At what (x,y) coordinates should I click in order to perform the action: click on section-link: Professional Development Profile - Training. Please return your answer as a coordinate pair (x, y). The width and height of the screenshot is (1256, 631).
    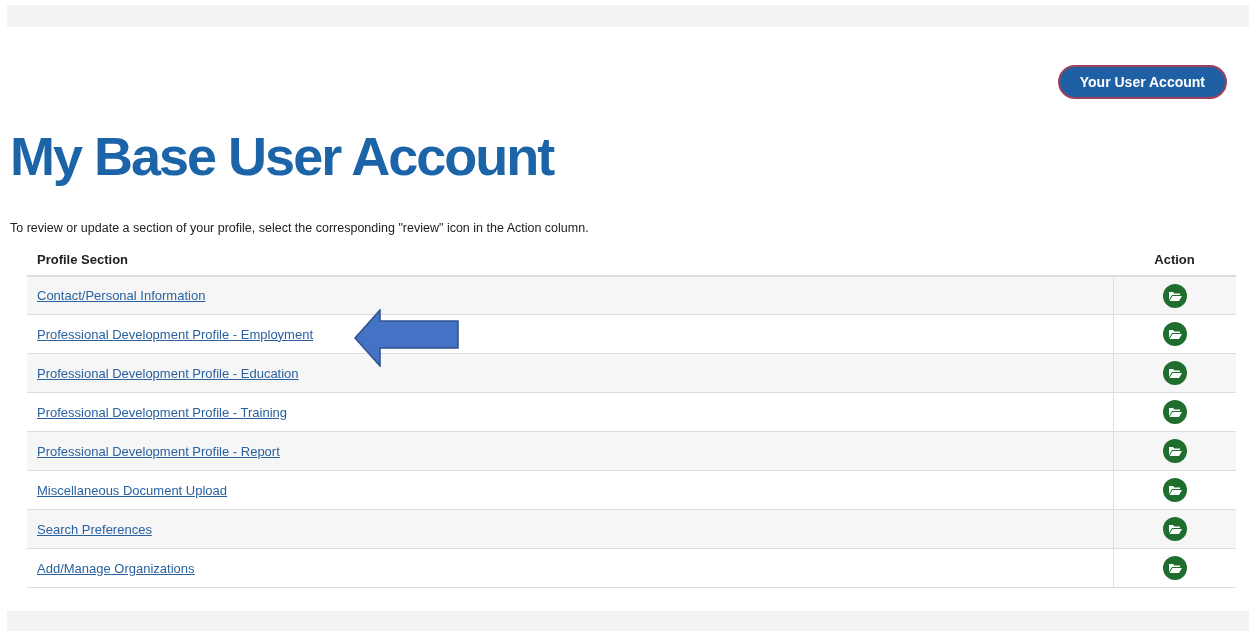
    Looking at the image, I should click on (162, 412).